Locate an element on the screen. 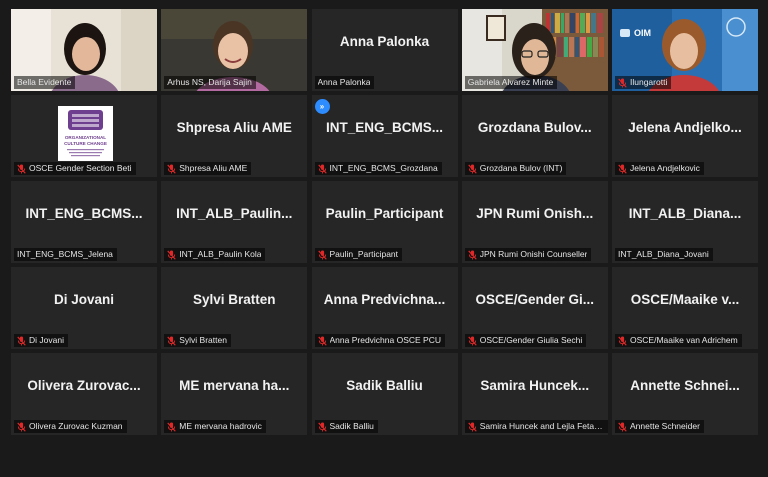 The width and height of the screenshot is (768, 477). participant-display-name: Paulin_Participant is located at coordinates (384, 213).